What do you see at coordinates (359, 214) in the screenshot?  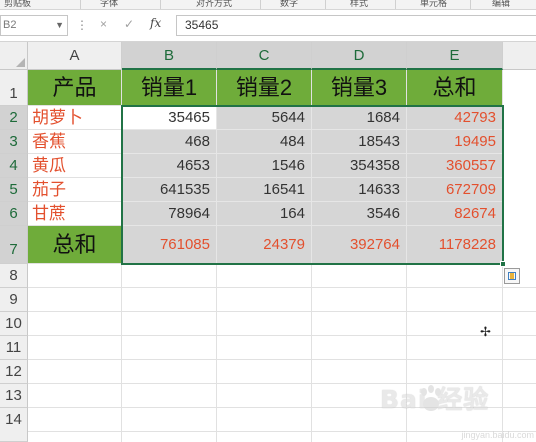 I see `cell-d6: 3546` at bounding box center [359, 214].